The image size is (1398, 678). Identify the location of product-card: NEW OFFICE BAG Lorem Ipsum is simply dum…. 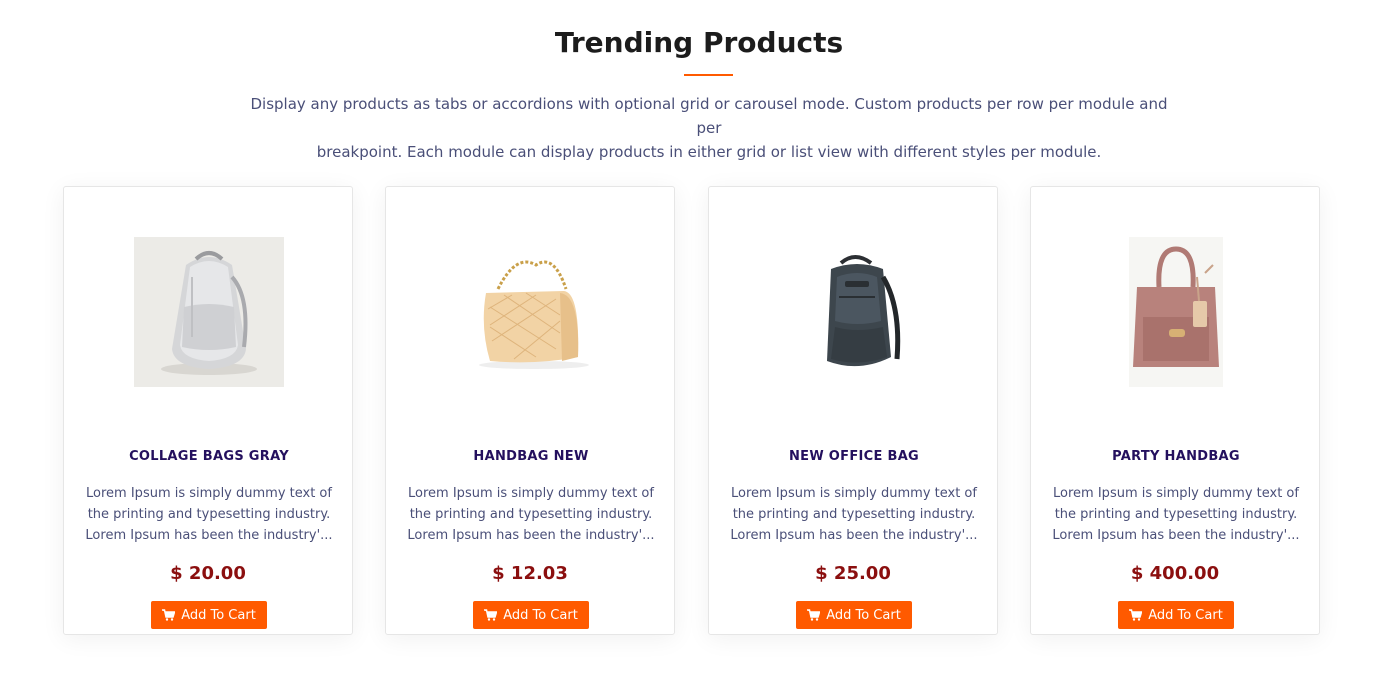
(853, 410).